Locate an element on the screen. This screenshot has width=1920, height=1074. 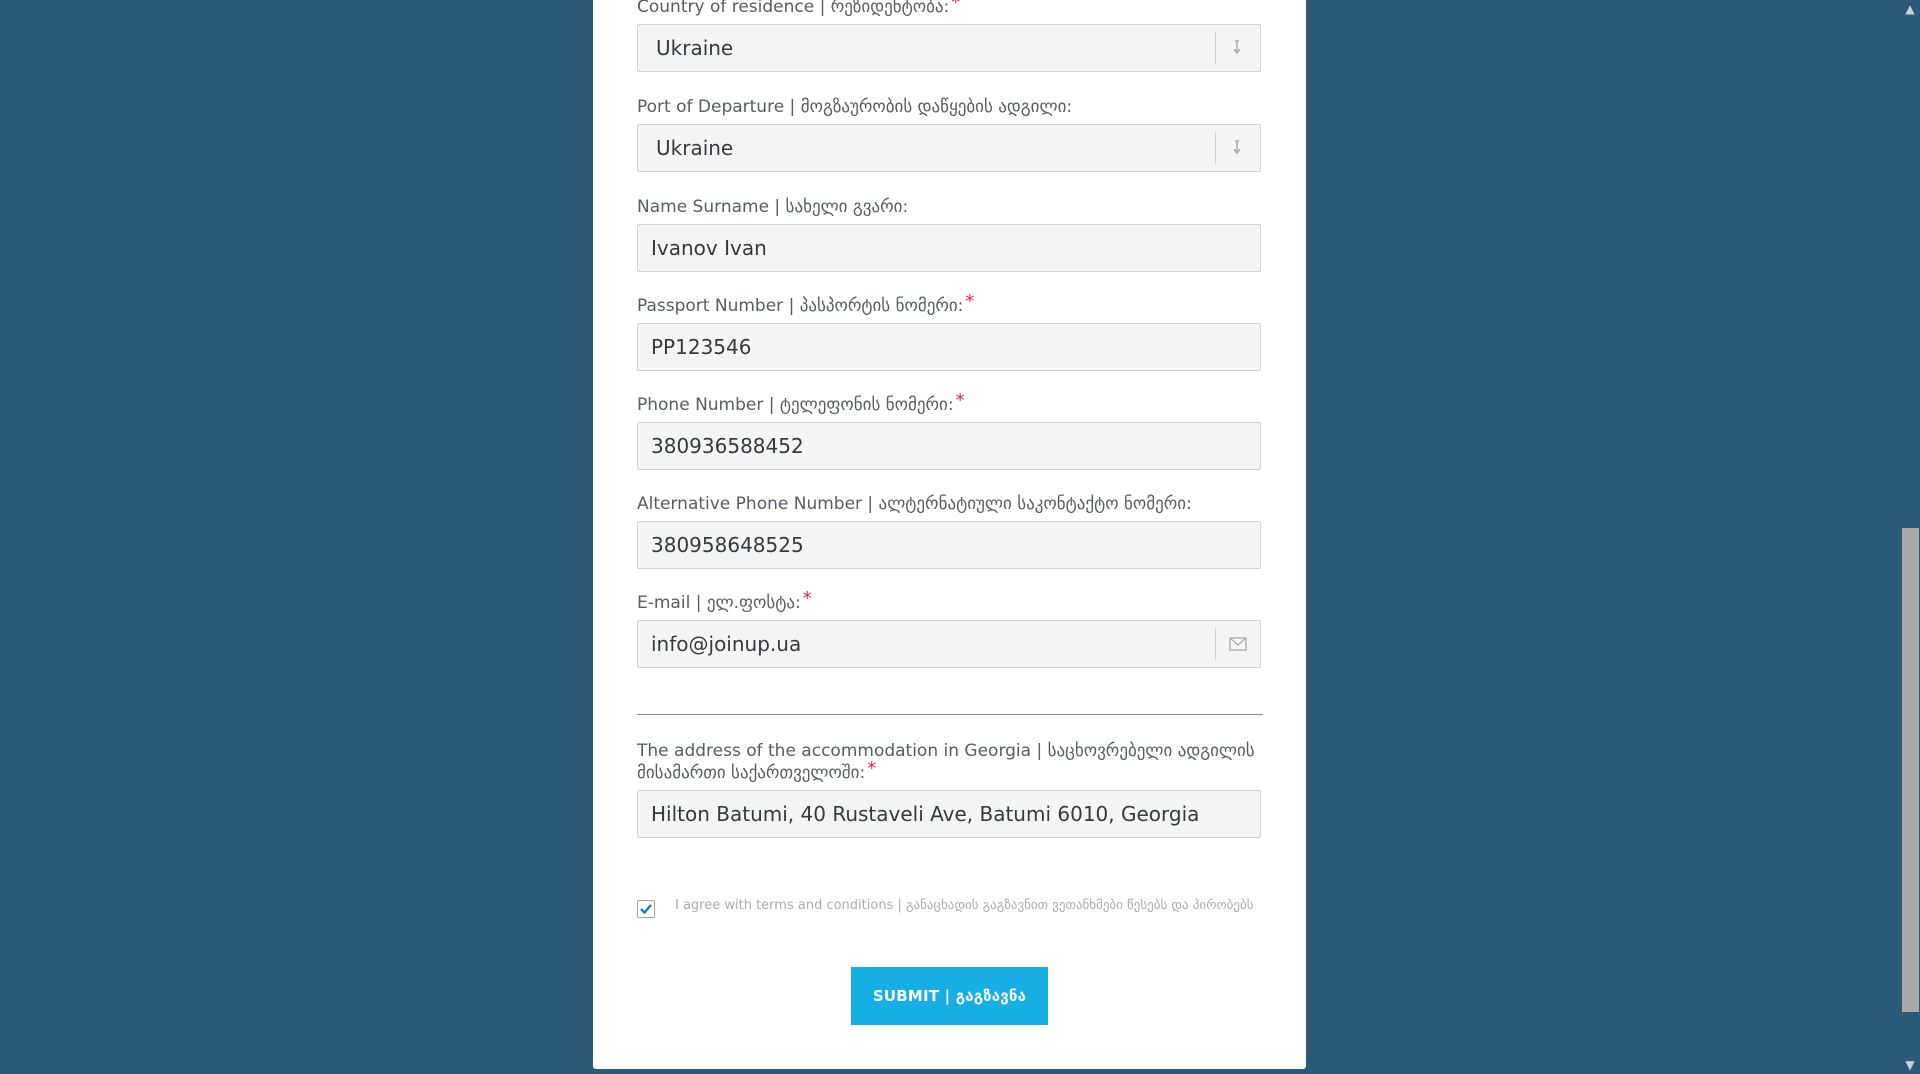
phone-label: Phone Number | ტელეფონის ნომერი: * is located at coordinates (949, 403).